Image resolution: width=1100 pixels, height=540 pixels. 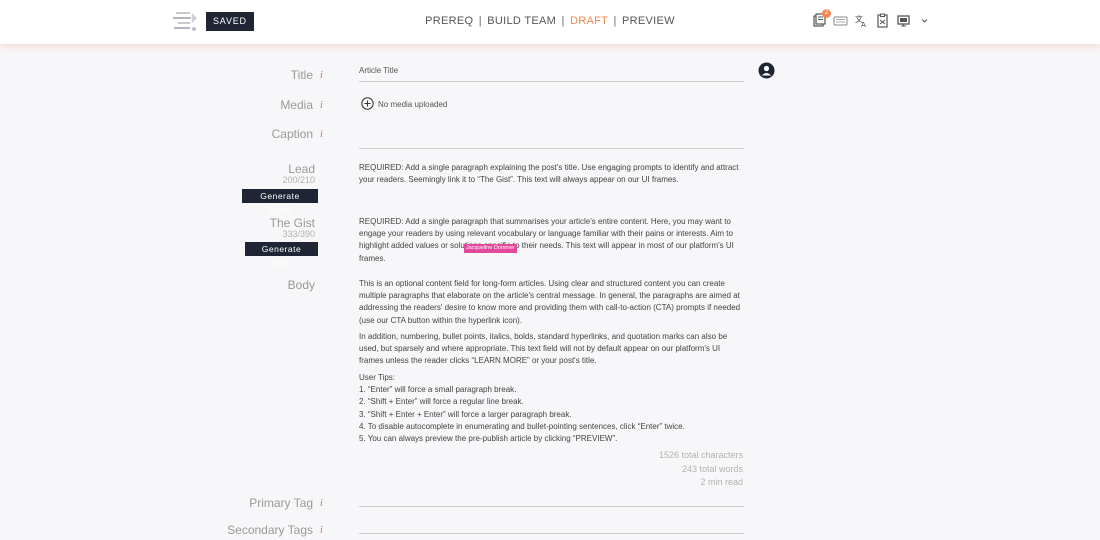 I want to click on workflow-nav: PREREQ | BUILD TEAM | DRAFT | PREVIEW, so click(x=550, y=21).